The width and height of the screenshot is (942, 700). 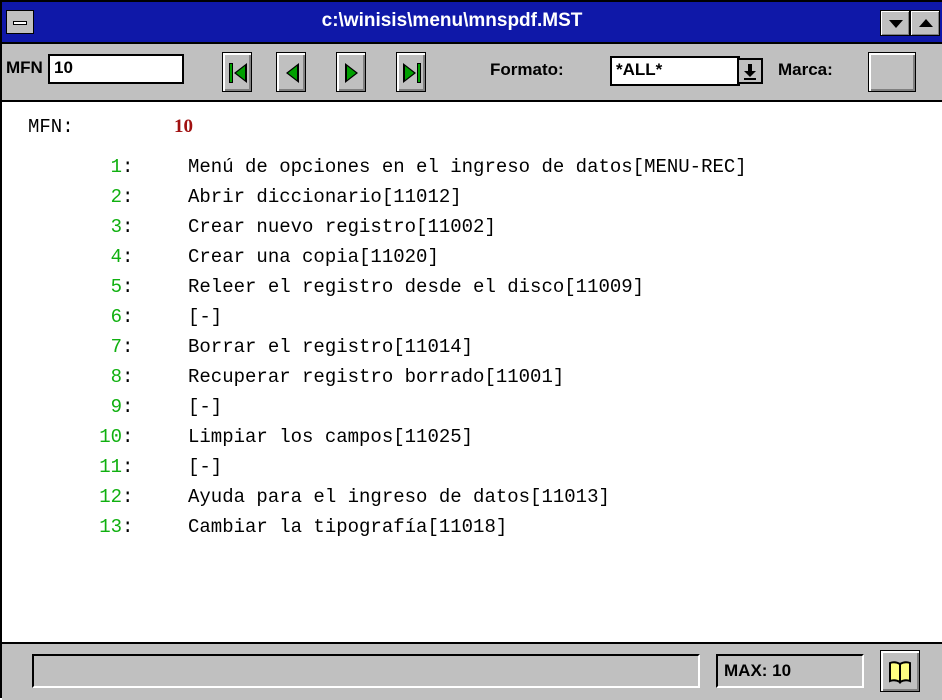 I want to click on first-record-button, so click(x=237, y=72).